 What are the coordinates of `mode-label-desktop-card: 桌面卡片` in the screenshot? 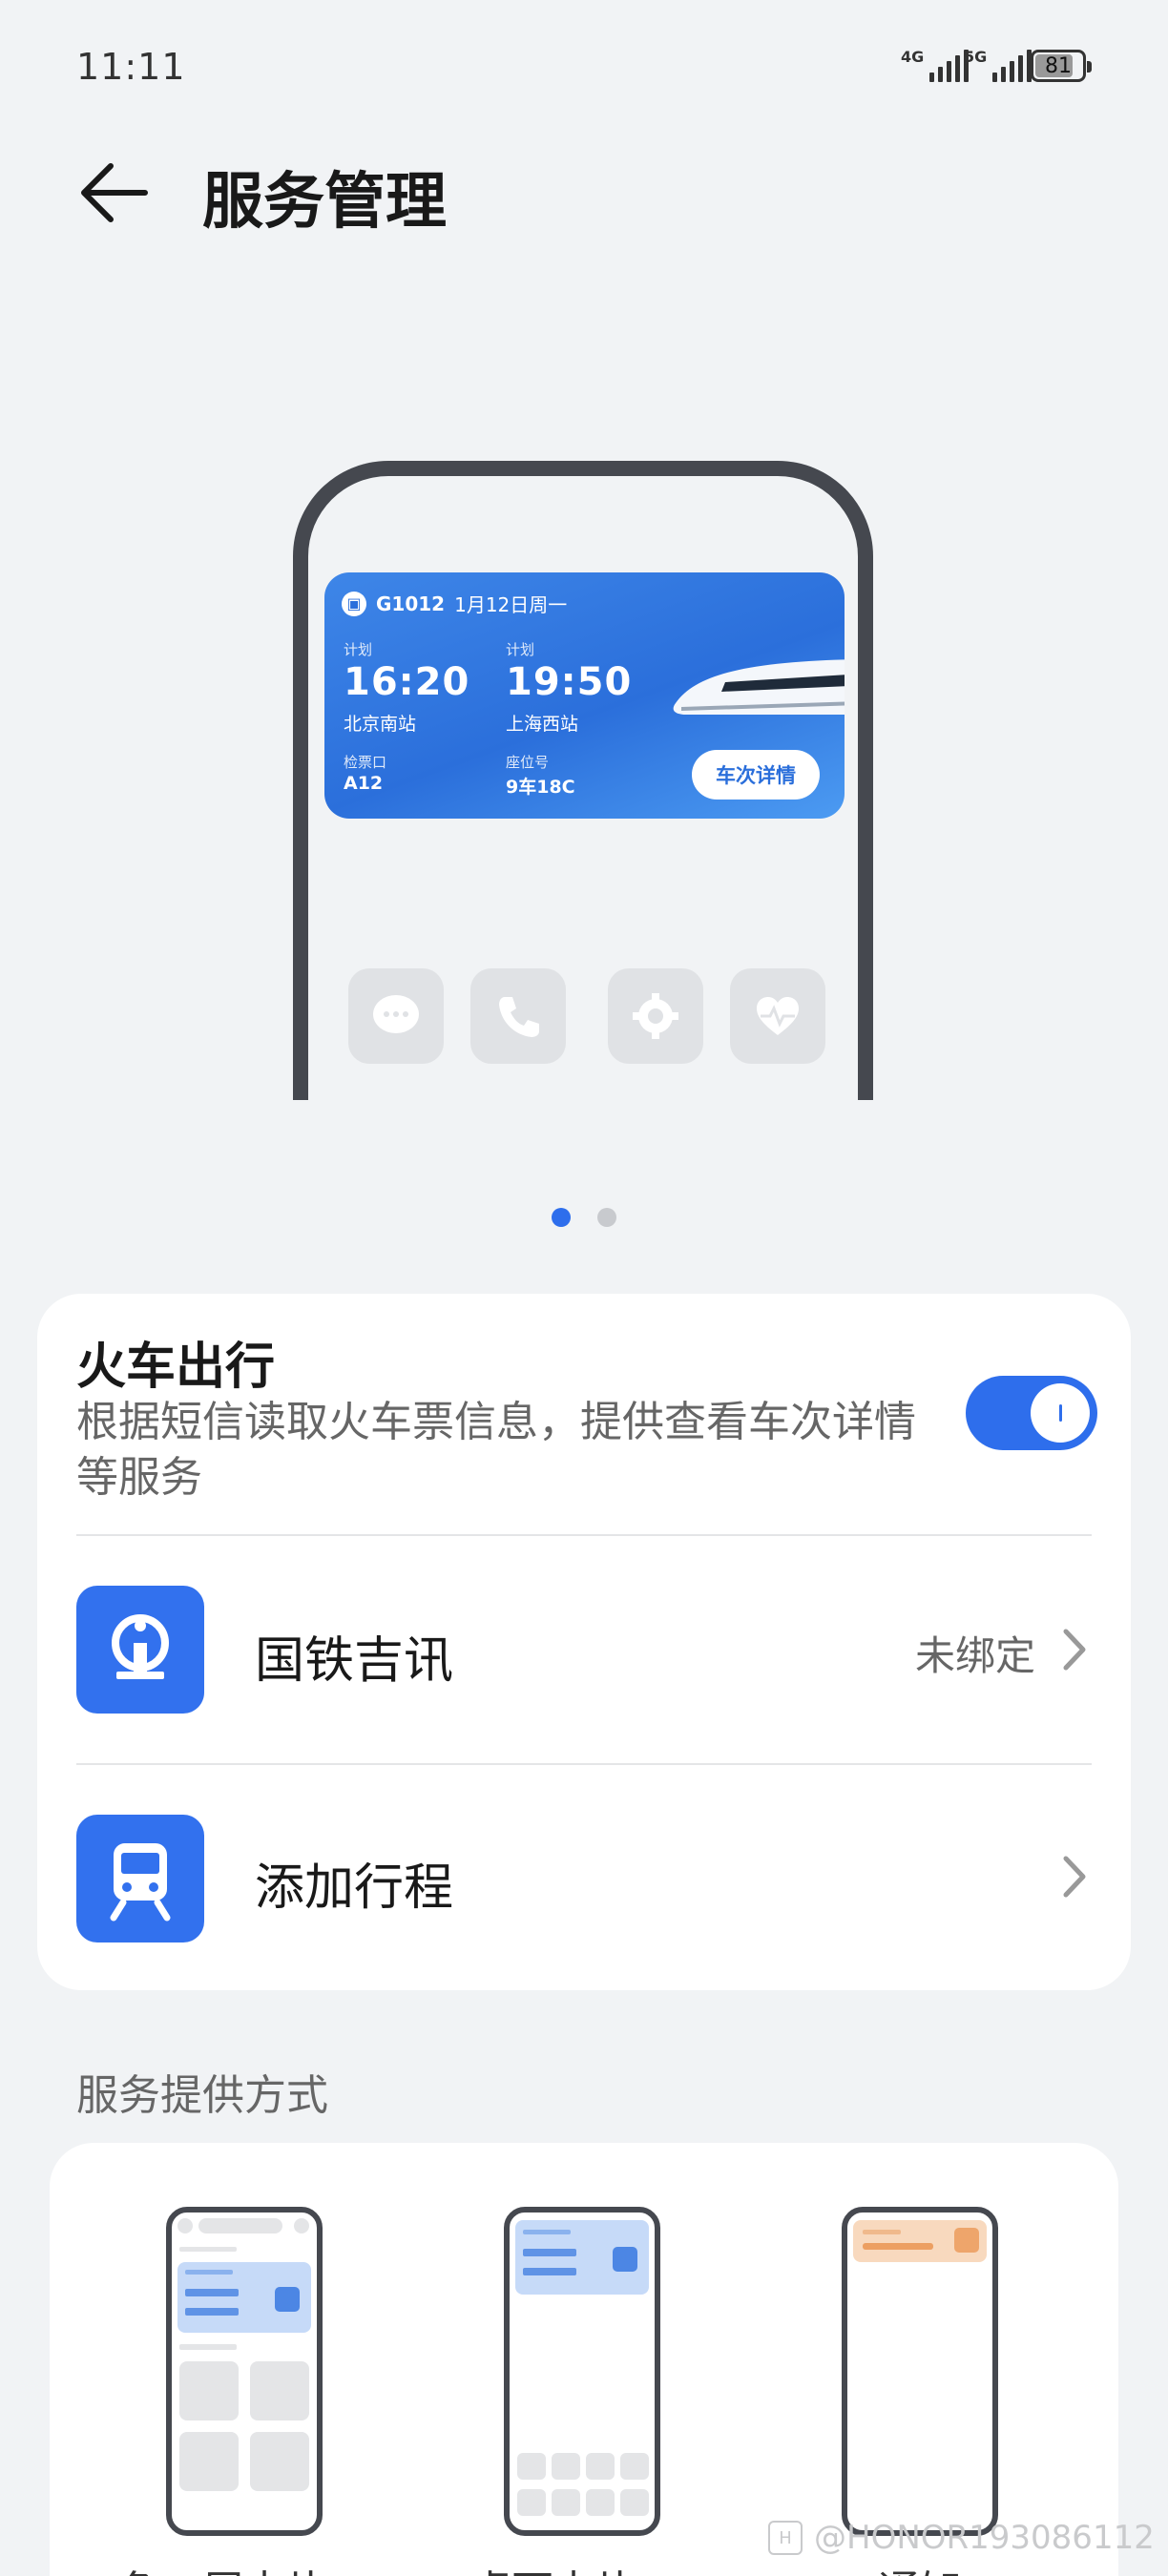 It's located at (553, 2566).